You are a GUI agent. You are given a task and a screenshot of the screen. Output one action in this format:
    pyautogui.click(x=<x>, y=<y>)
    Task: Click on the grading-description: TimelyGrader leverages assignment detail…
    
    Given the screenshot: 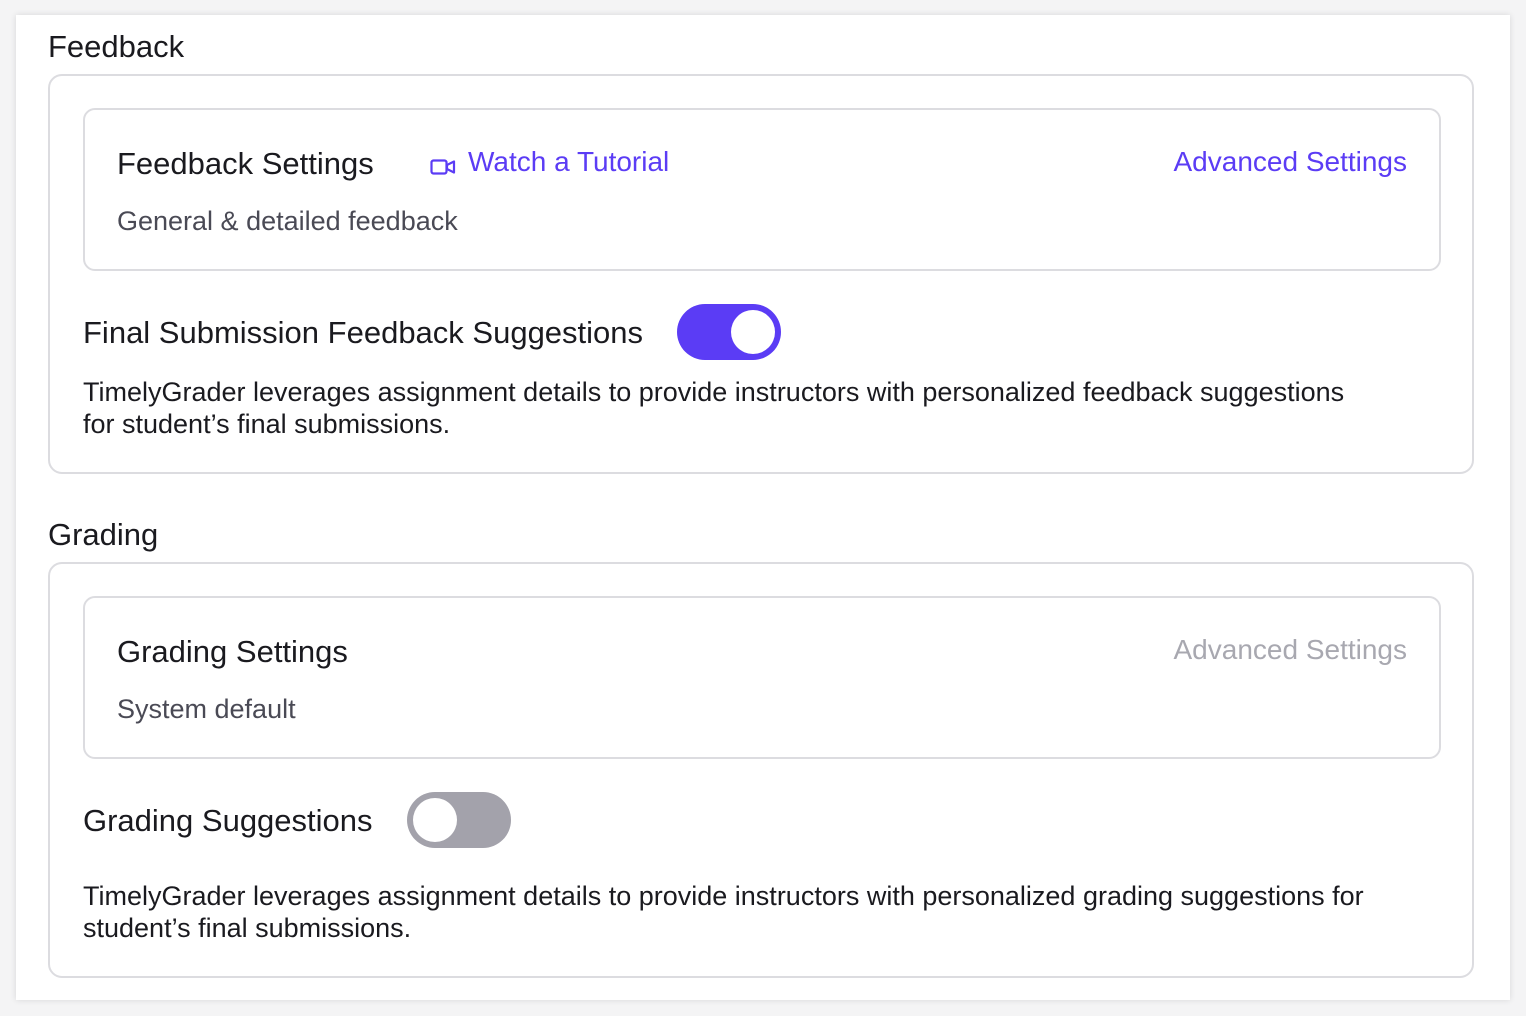 What is the action you would take?
    pyautogui.click(x=723, y=912)
    